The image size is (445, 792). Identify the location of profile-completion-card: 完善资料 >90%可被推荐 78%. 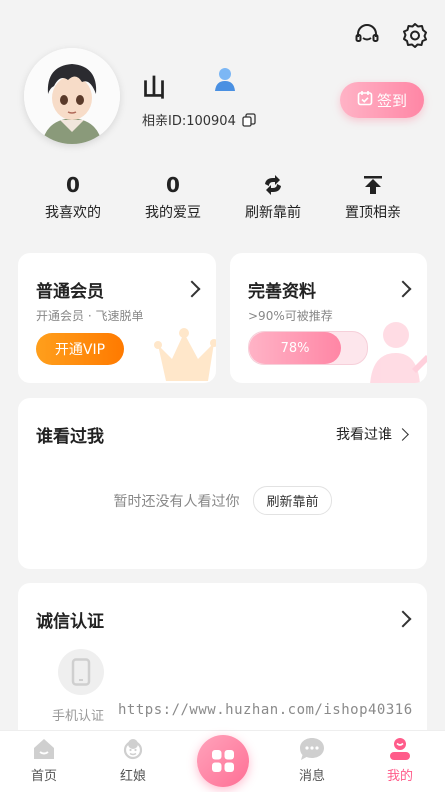
(328, 318).